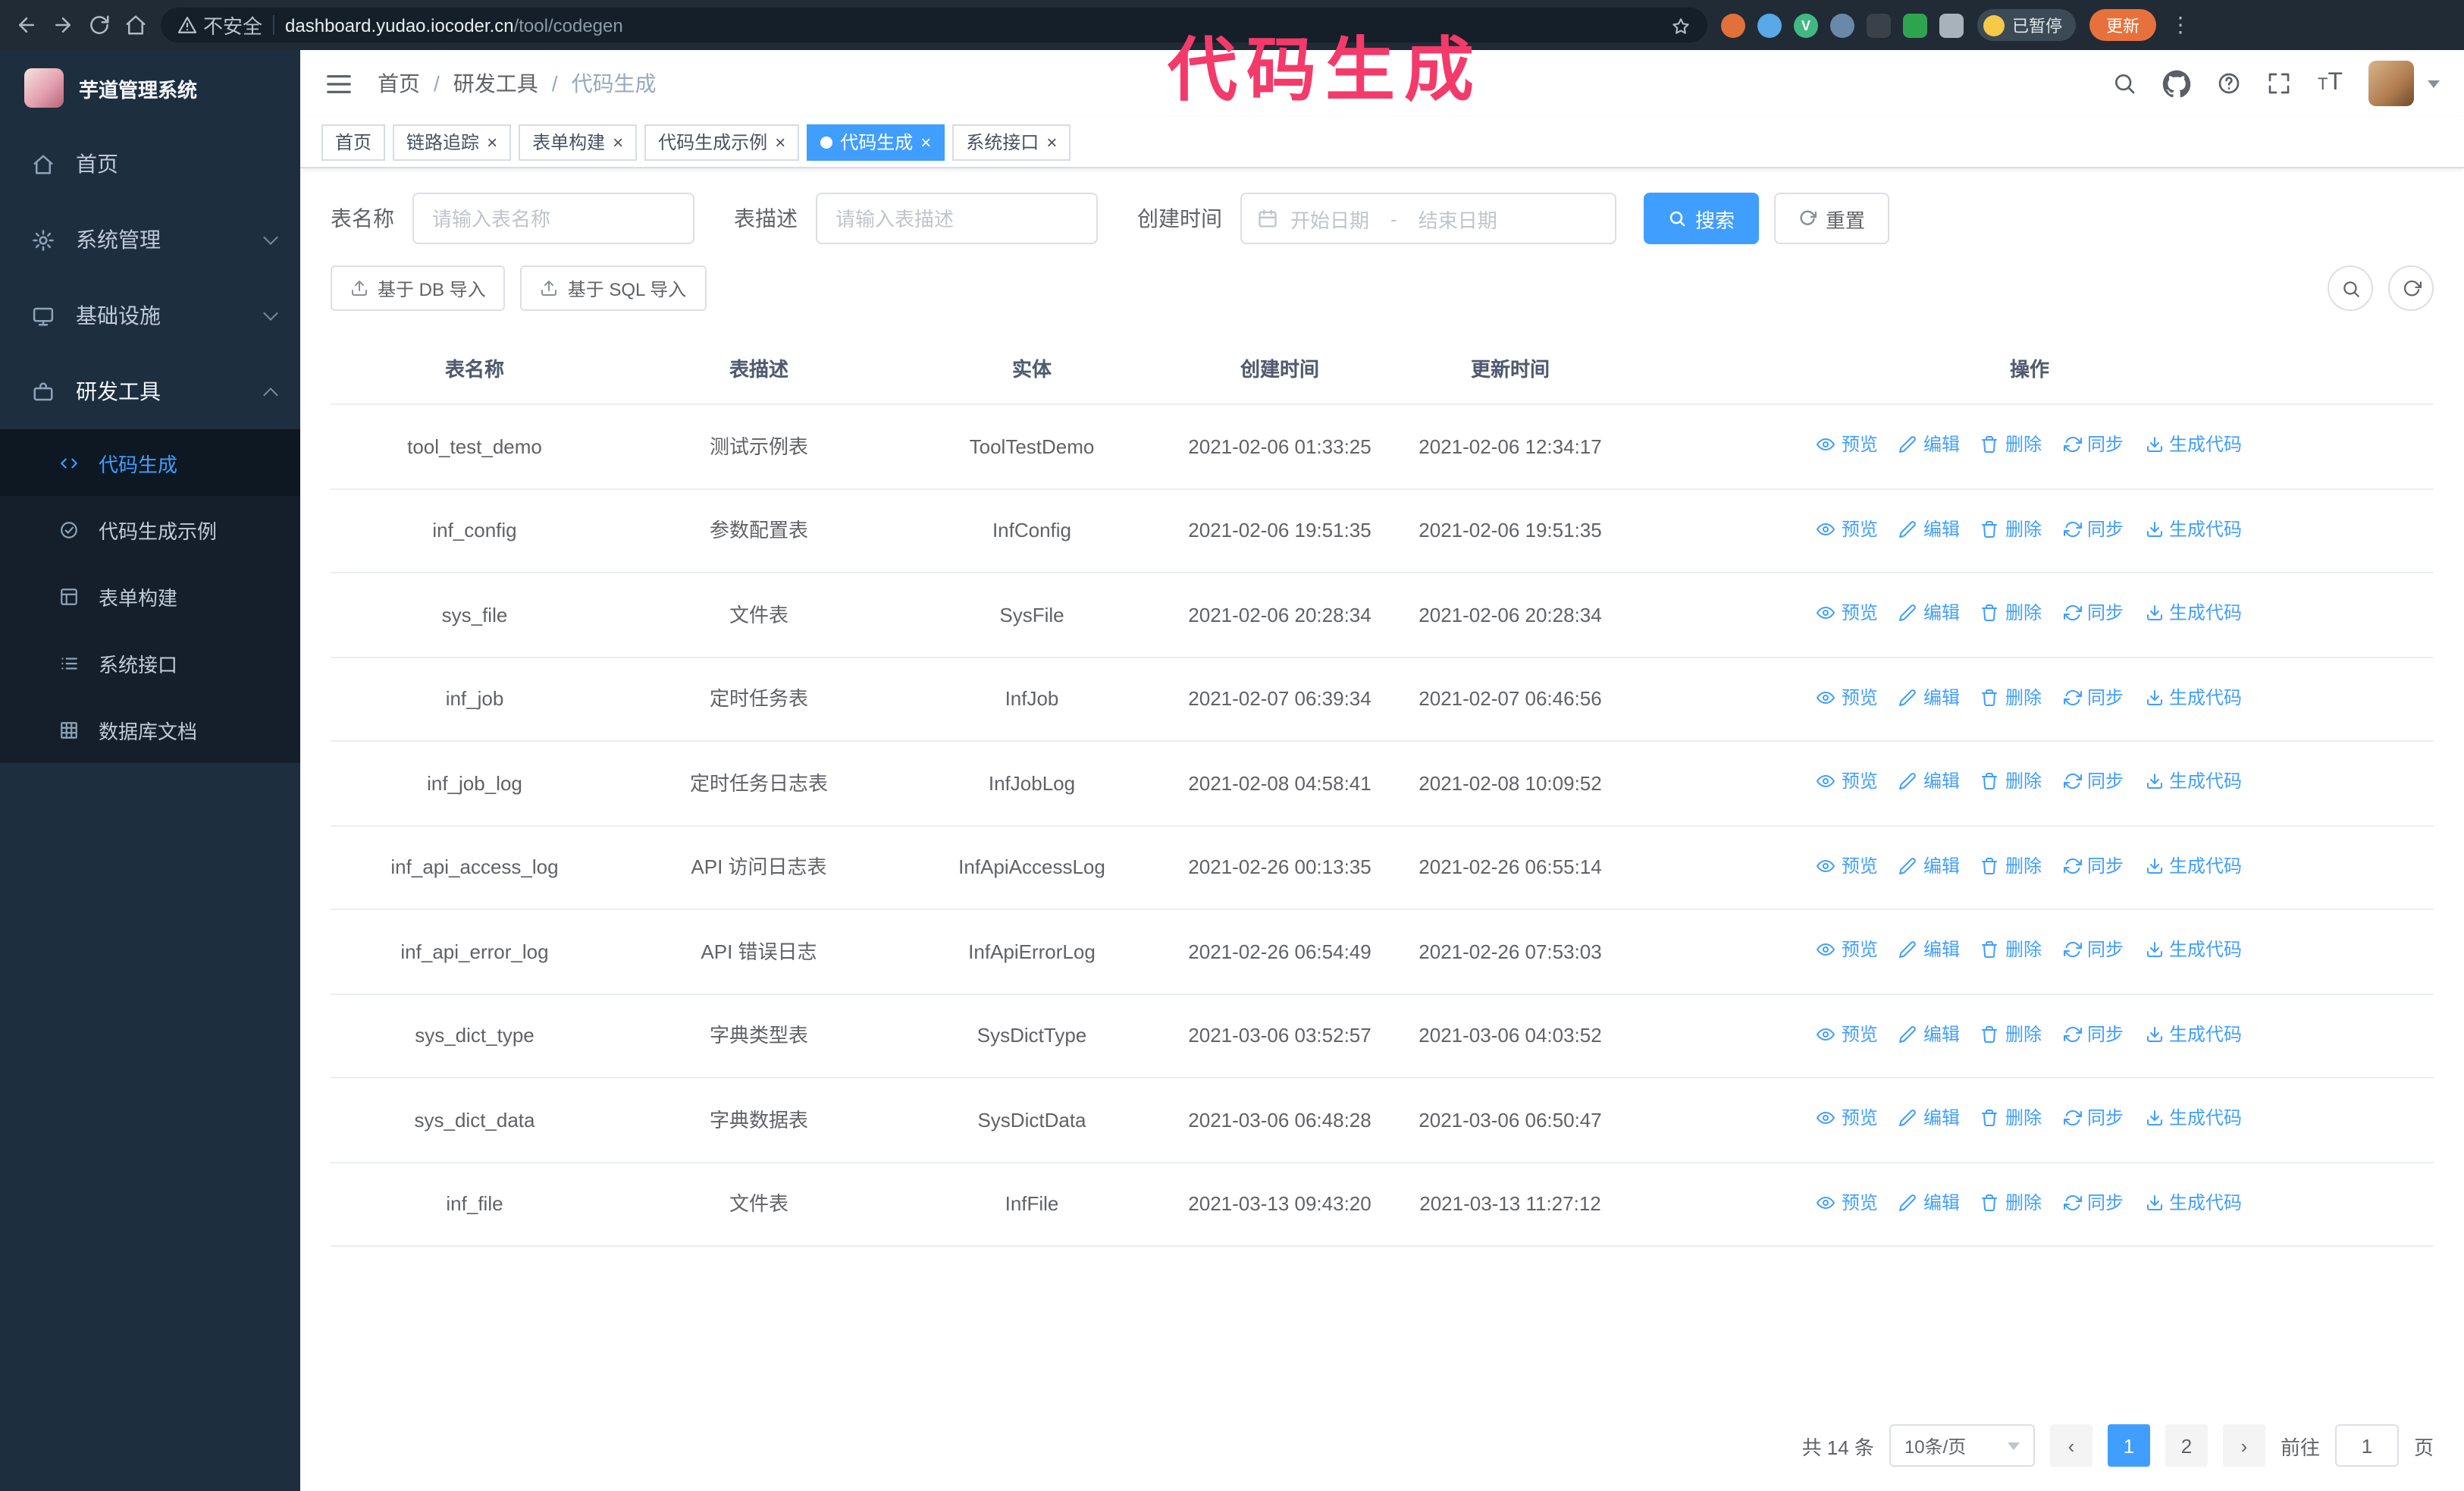  What do you see at coordinates (338, 83) in the screenshot?
I see `hamburger-icon` at bounding box center [338, 83].